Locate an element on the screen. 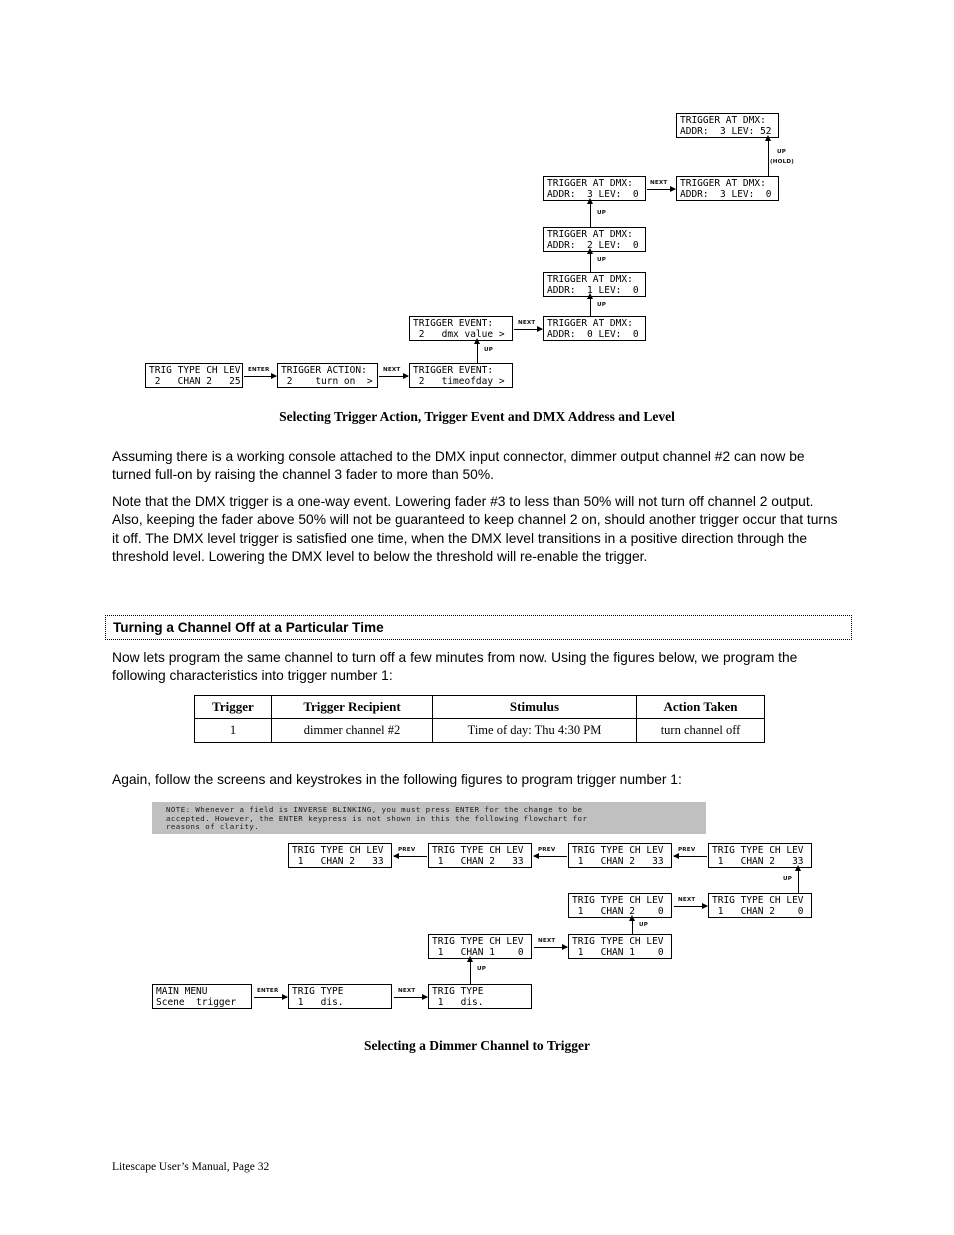 The width and height of the screenshot is (954, 1235). lcd-trigger-event-dmx-value: TRIGGER EVENT: 2 dmx value > is located at coordinates (461, 328).